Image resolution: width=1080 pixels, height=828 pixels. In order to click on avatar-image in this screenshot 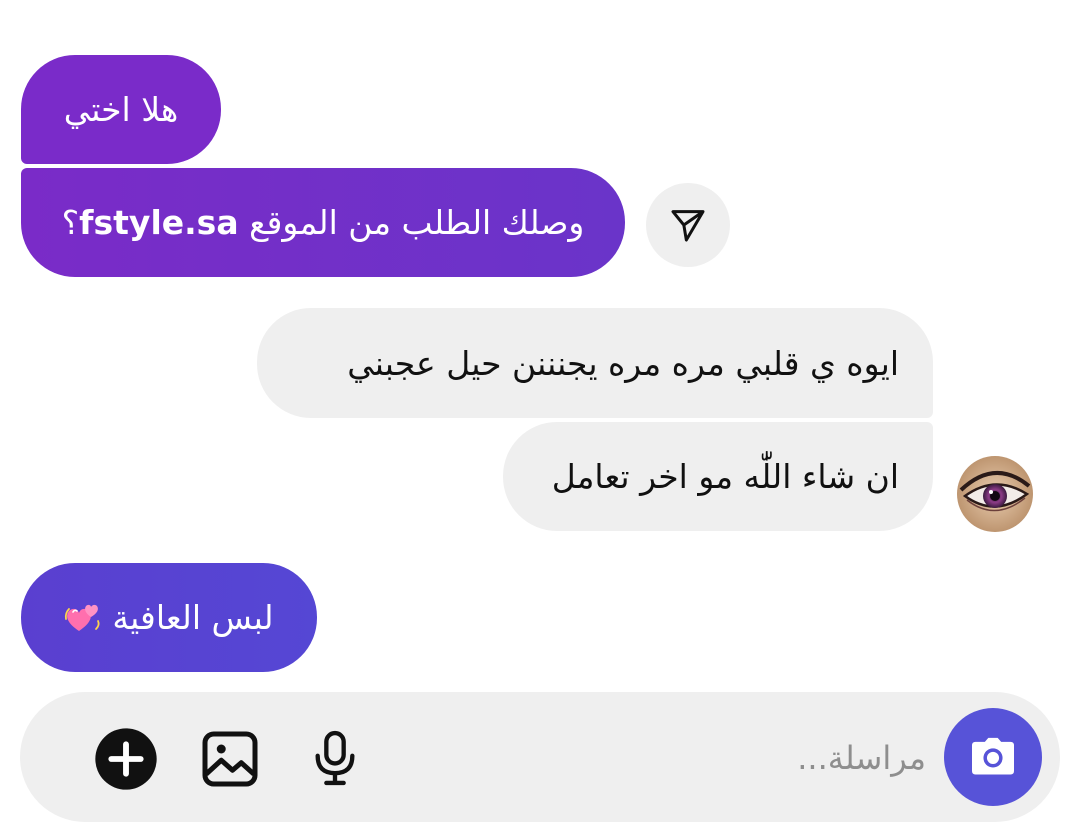, I will do `click(995, 494)`.